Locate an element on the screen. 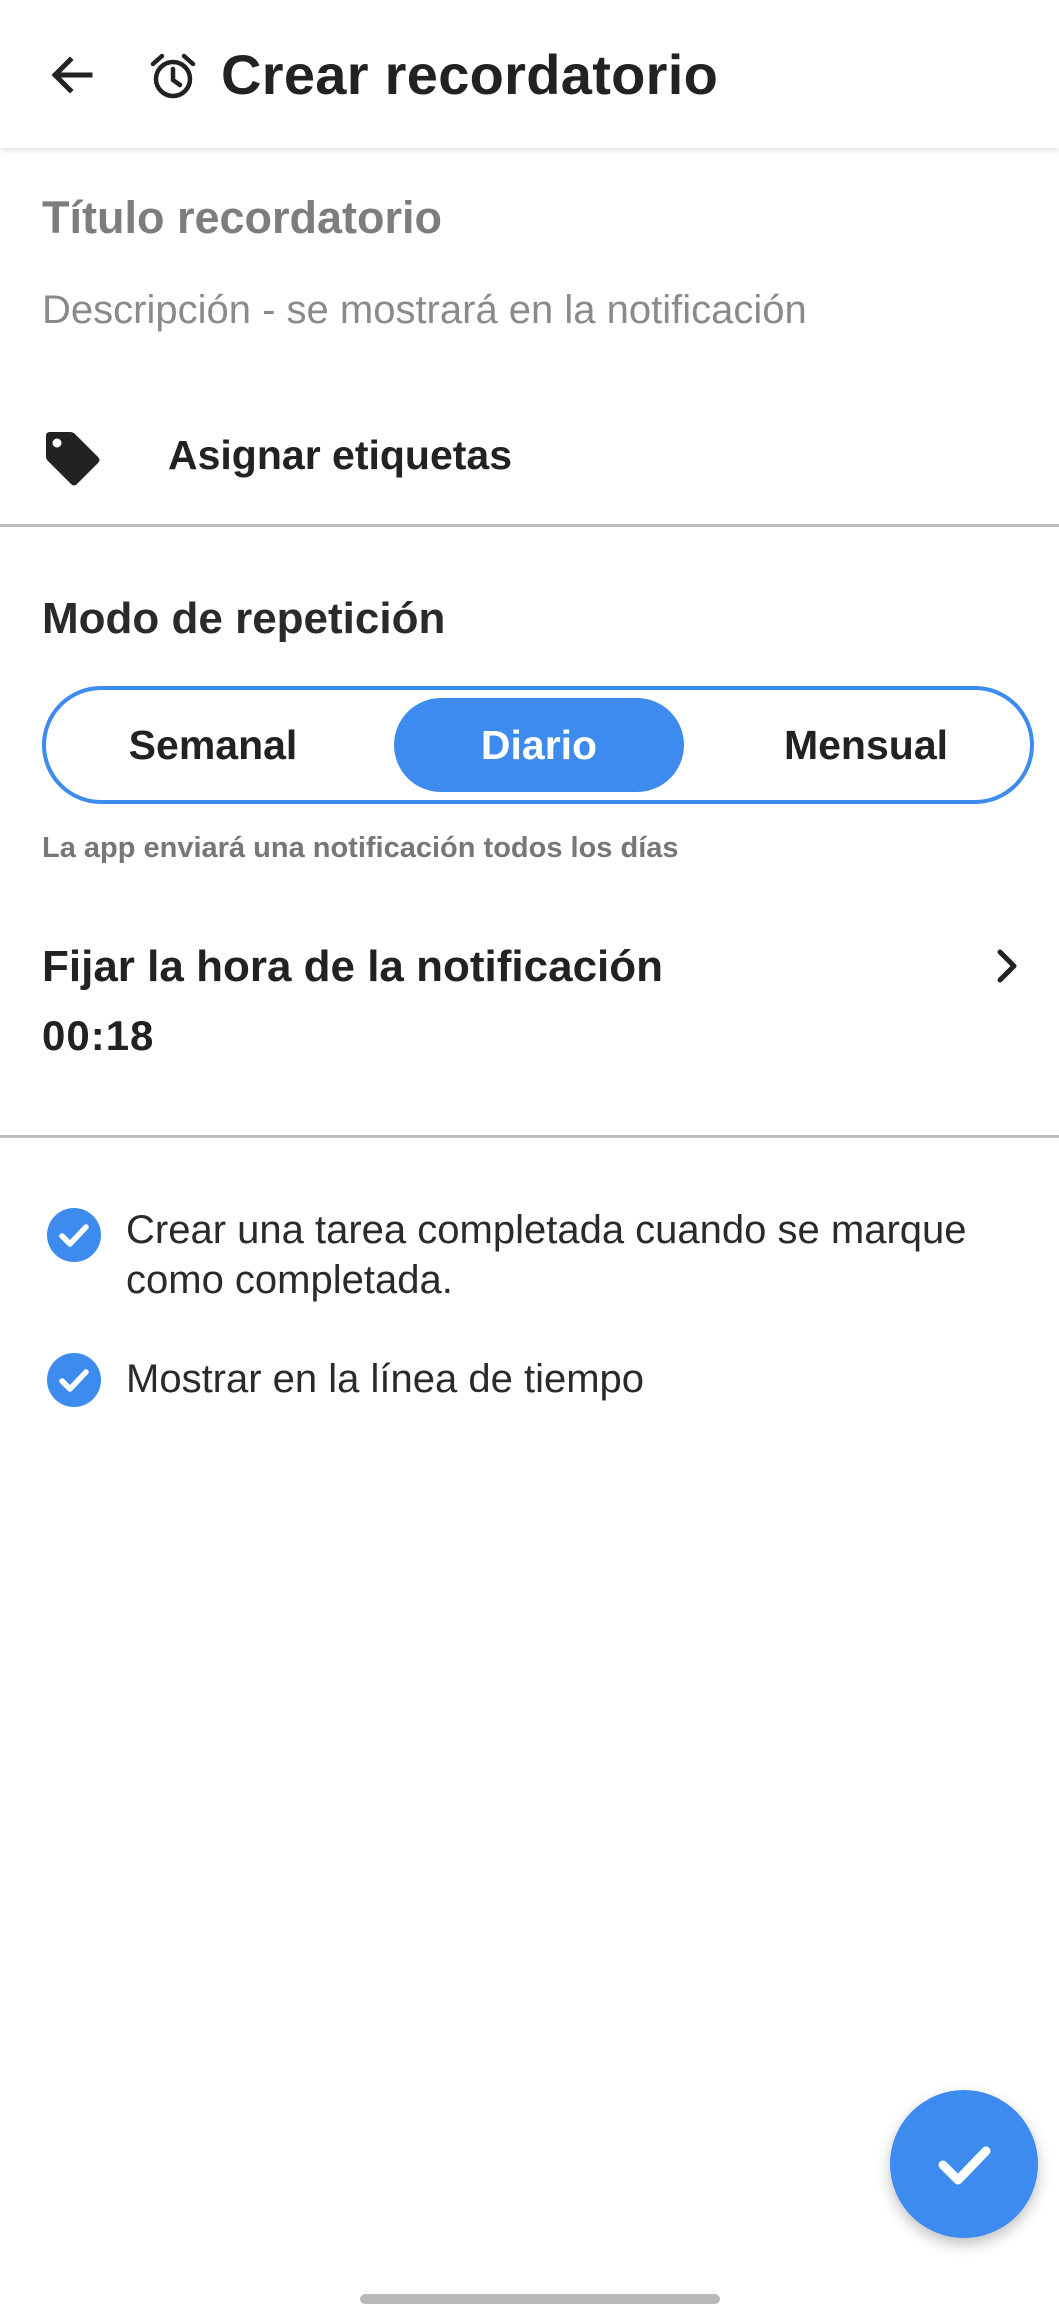 The height and width of the screenshot is (2320, 1059). assign-tags-label: Asignar etiquetas is located at coordinates (340, 455).